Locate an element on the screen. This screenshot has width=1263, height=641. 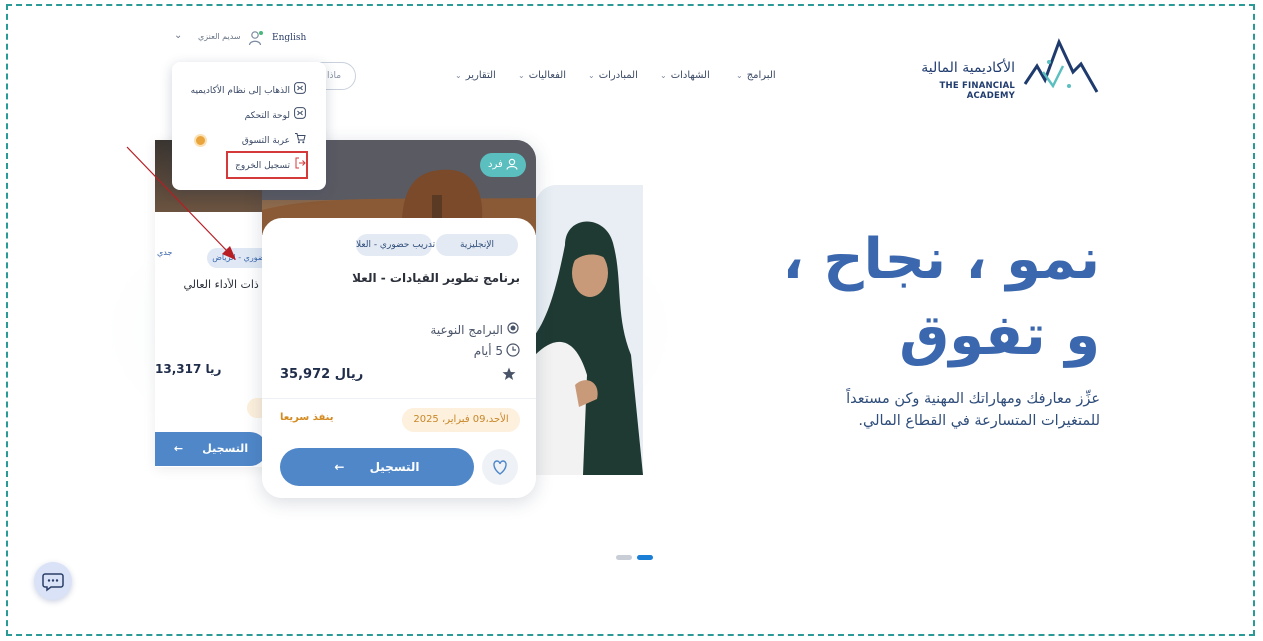
logo-mark-icon is located at coordinates (1061, 65).